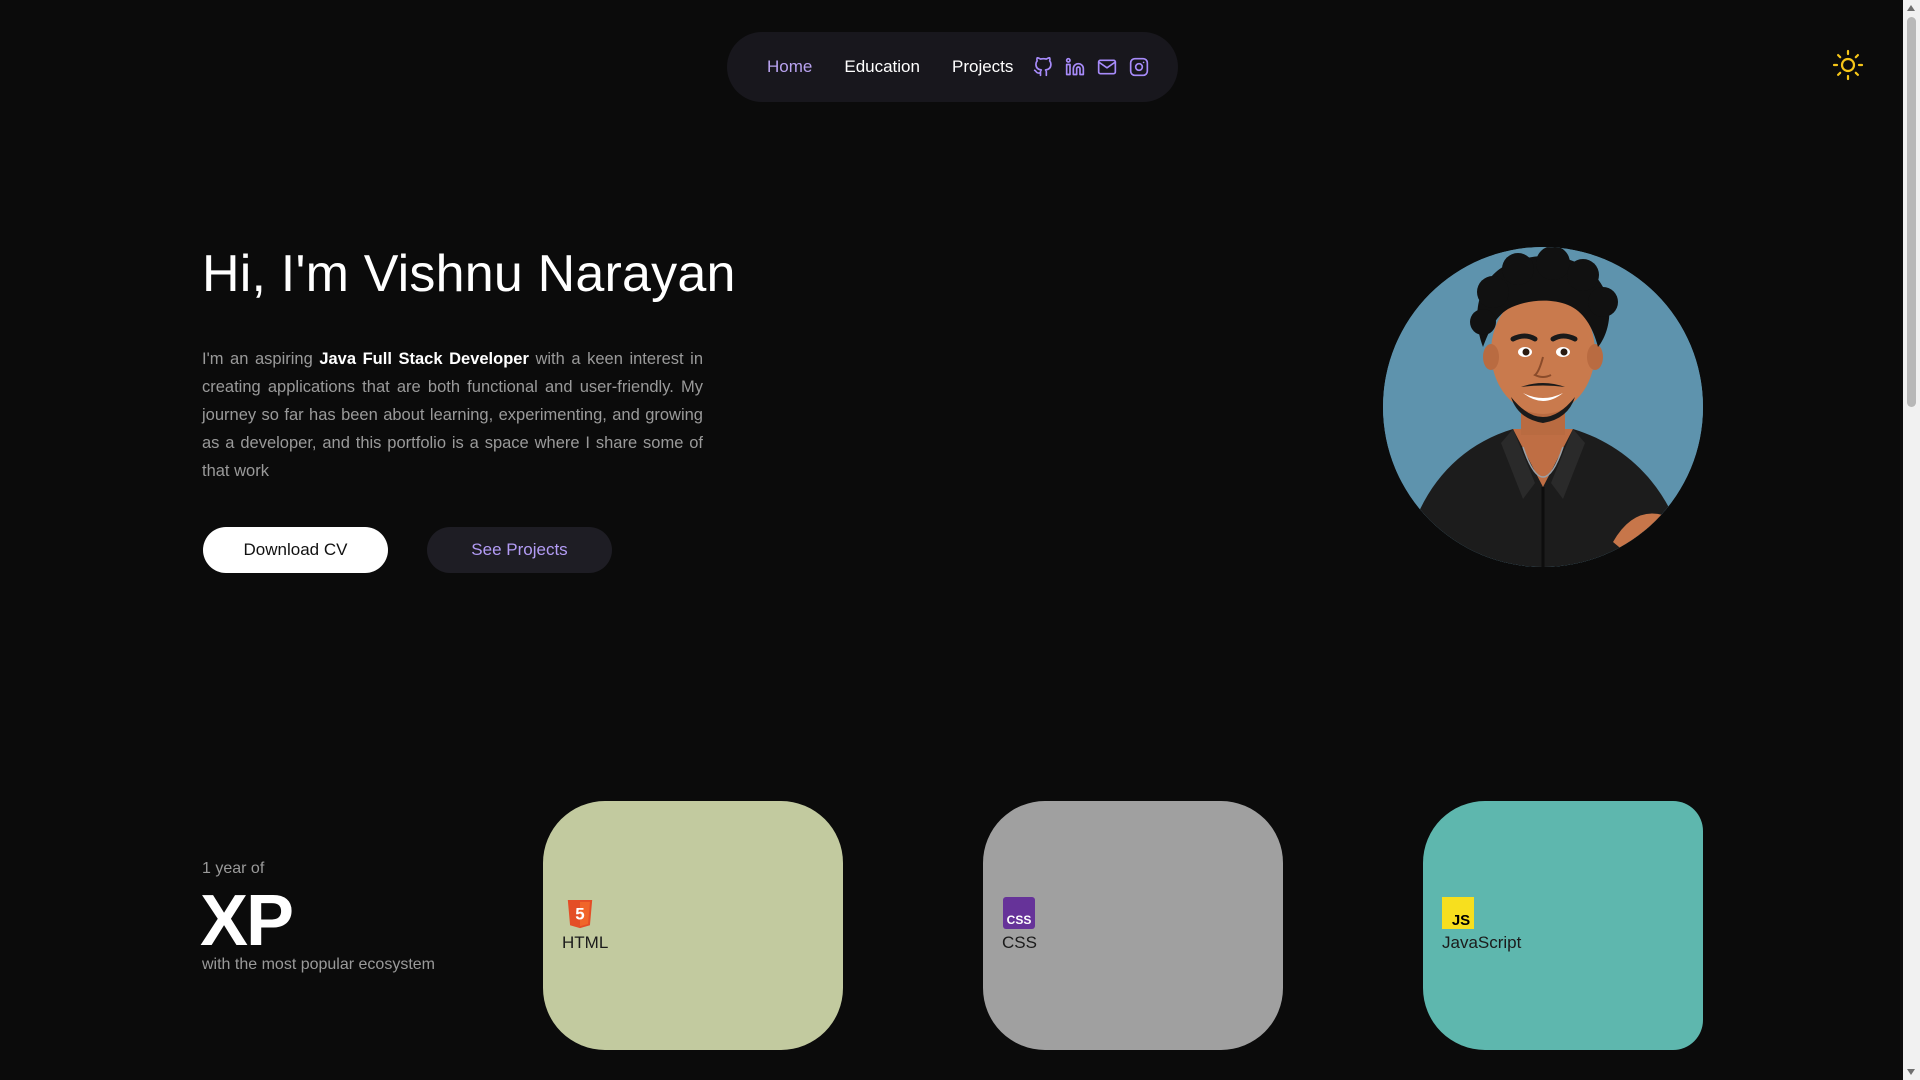 Image resolution: width=1920 pixels, height=1080 pixels. What do you see at coordinates (693, 925) in the screenshot?
I see `skill-card-html: 5 HTML` at bounding box center [693, 925].